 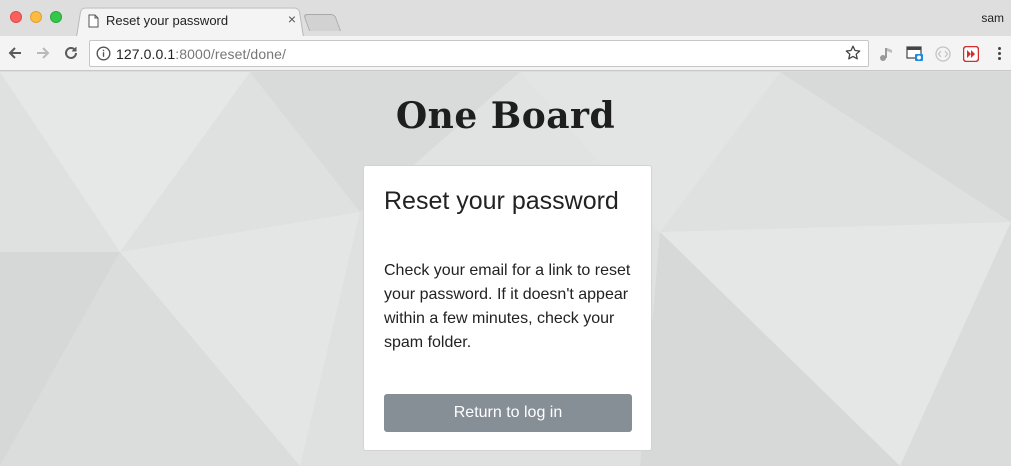 What do you see at coordinates (36, 17) in the screenshot?
I see `minimize-window-button` at bounding box center [36, 17].